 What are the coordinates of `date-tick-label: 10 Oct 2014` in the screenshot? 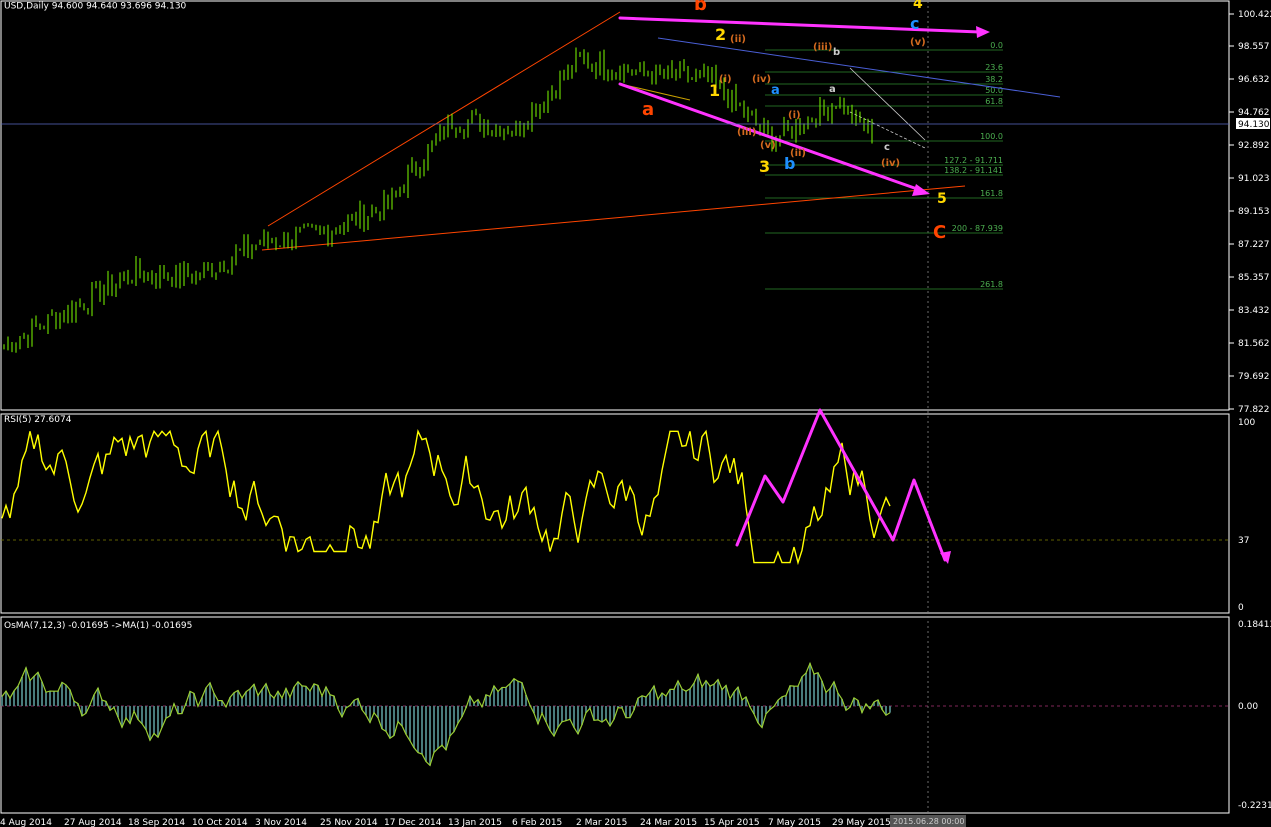 It's located at (220, 822).